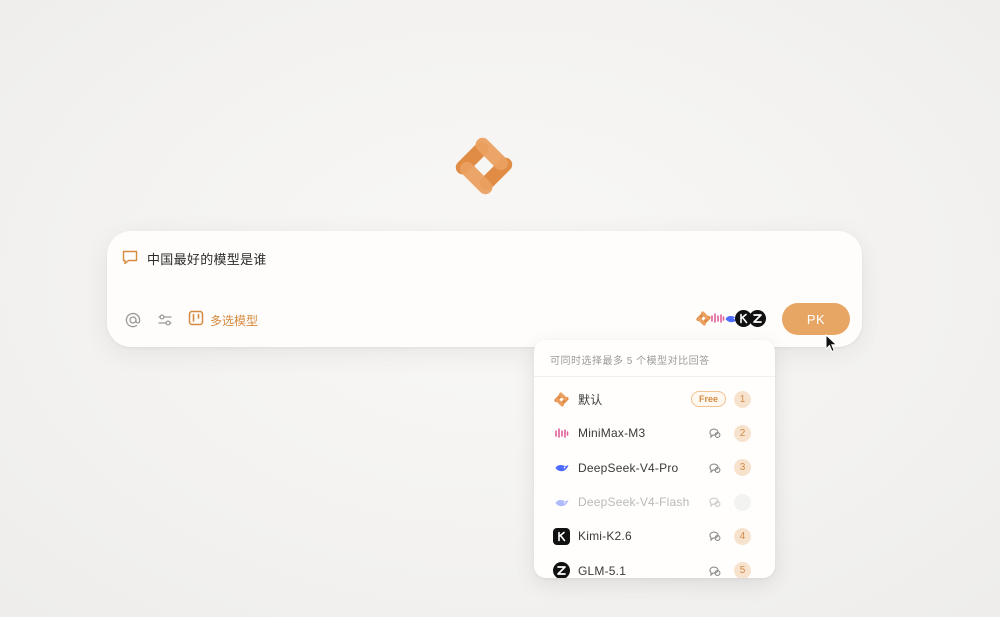 Image resolution: width=1000 pixels, height=617 pixels. I want to click on model-item-minimax-m3: MiniMax-M3 2, so click(654, 433).